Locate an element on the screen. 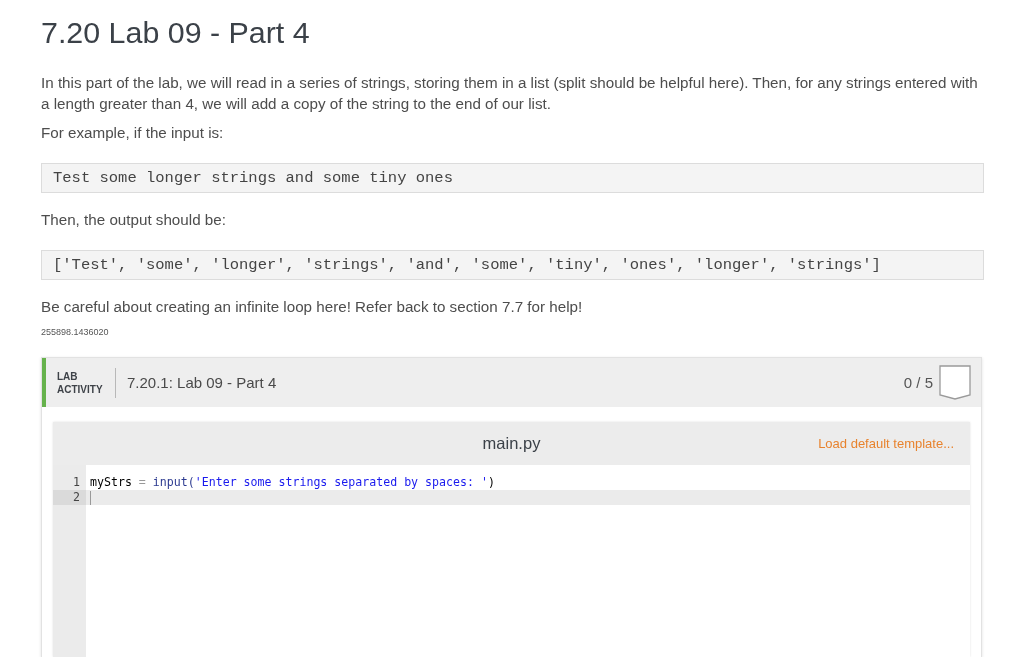  line-number: 1 is located at coordinates (76, 482).